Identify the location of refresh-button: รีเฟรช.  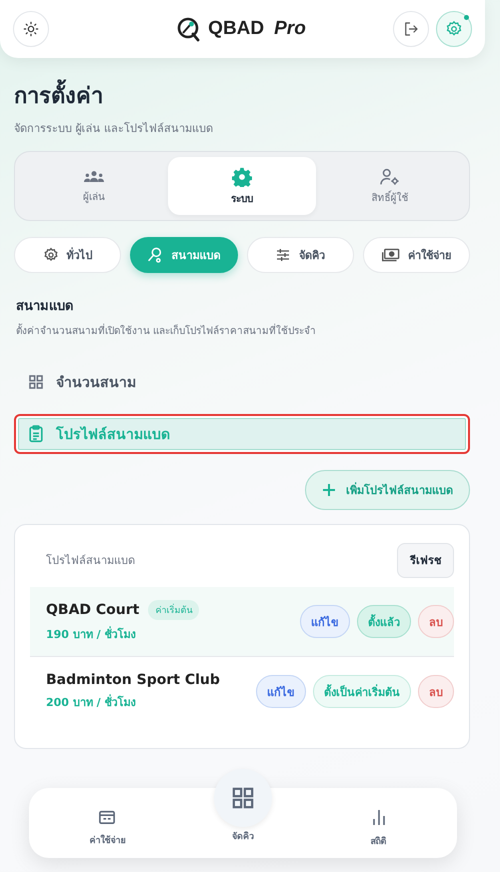
(425, 560).